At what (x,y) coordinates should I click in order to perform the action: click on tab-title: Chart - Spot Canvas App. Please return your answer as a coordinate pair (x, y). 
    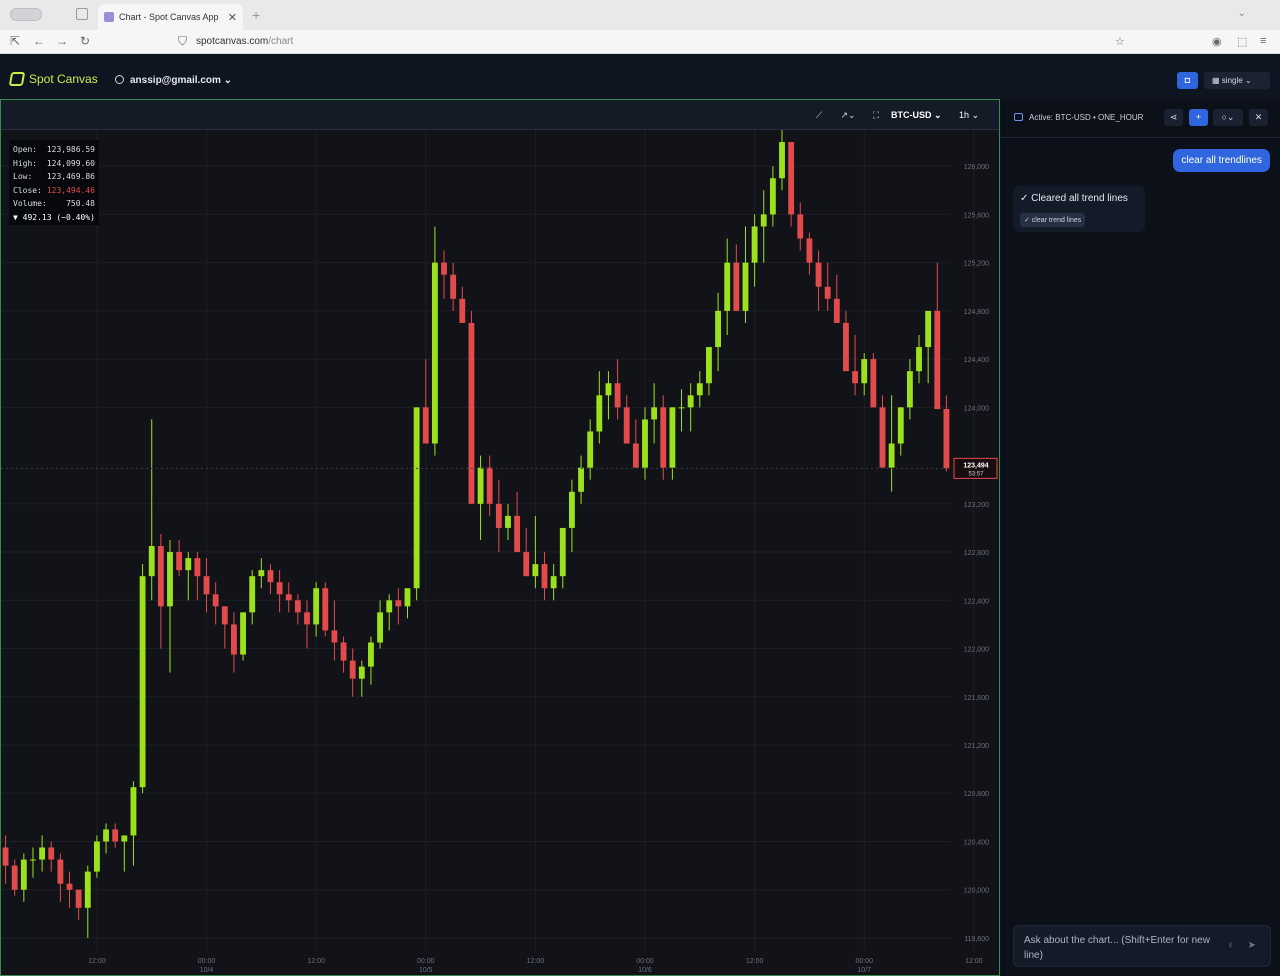
    Looking at the image, I should click on (169, 17).